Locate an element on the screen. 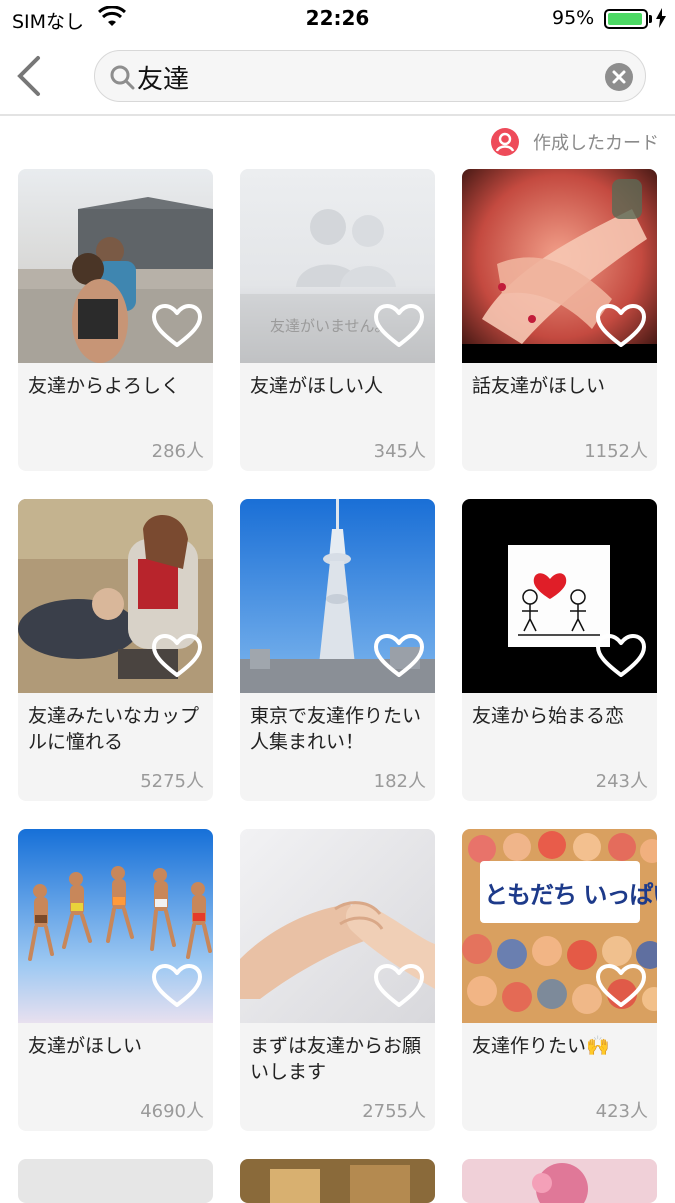  card-count: 243人 is located at coordinates (621, 781).